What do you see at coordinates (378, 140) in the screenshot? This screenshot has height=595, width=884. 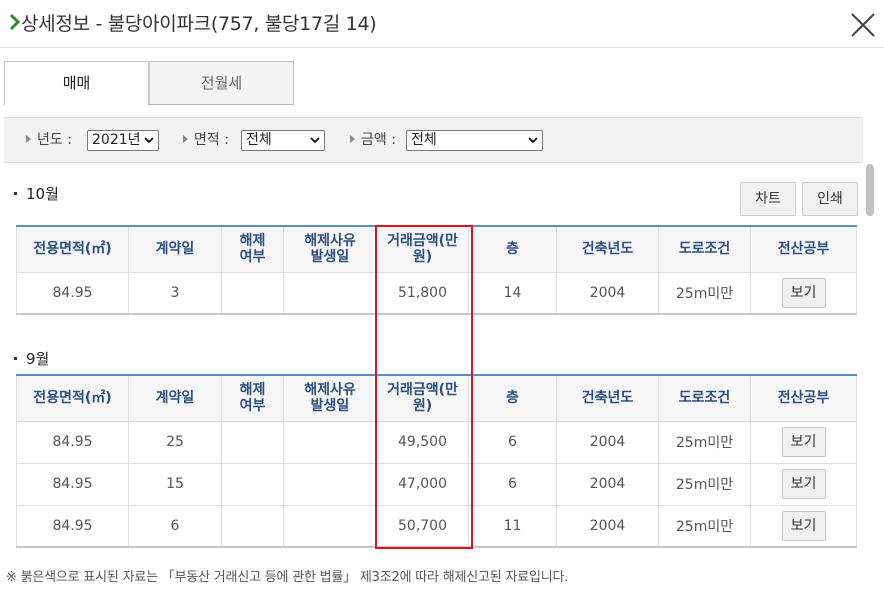 I see `amount-label-text: 금액 :` at bounding box center [378, 140].